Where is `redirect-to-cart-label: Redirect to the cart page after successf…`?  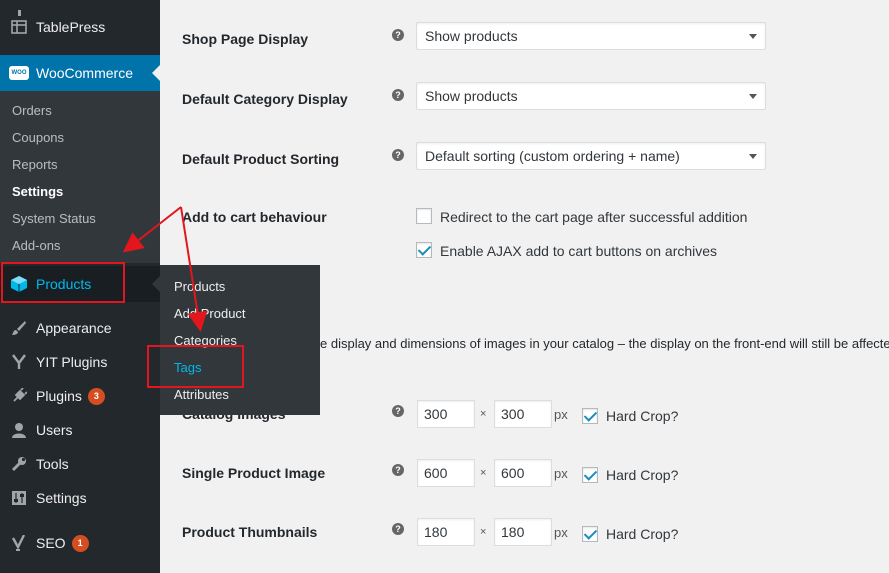
redirect-to-cart-label: Redirect to the cart page after successf… is located at coordinates (594, 217).